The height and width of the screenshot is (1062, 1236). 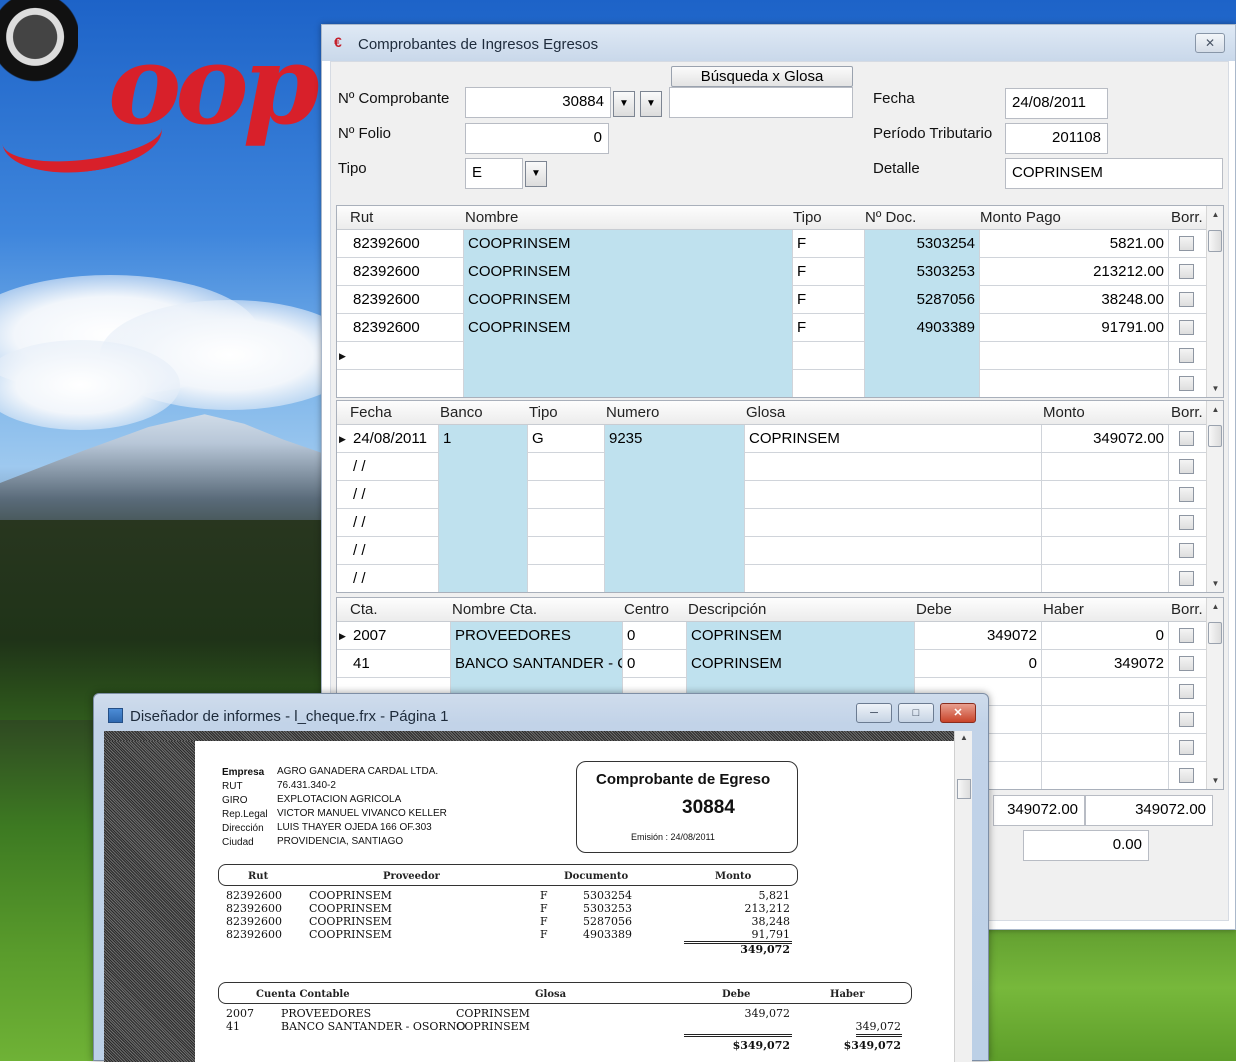 What do you see at coordinates (1074, 244) in the screenshot?
I see `cell-monto: 5821.00` at bounding box center [1074, 244].